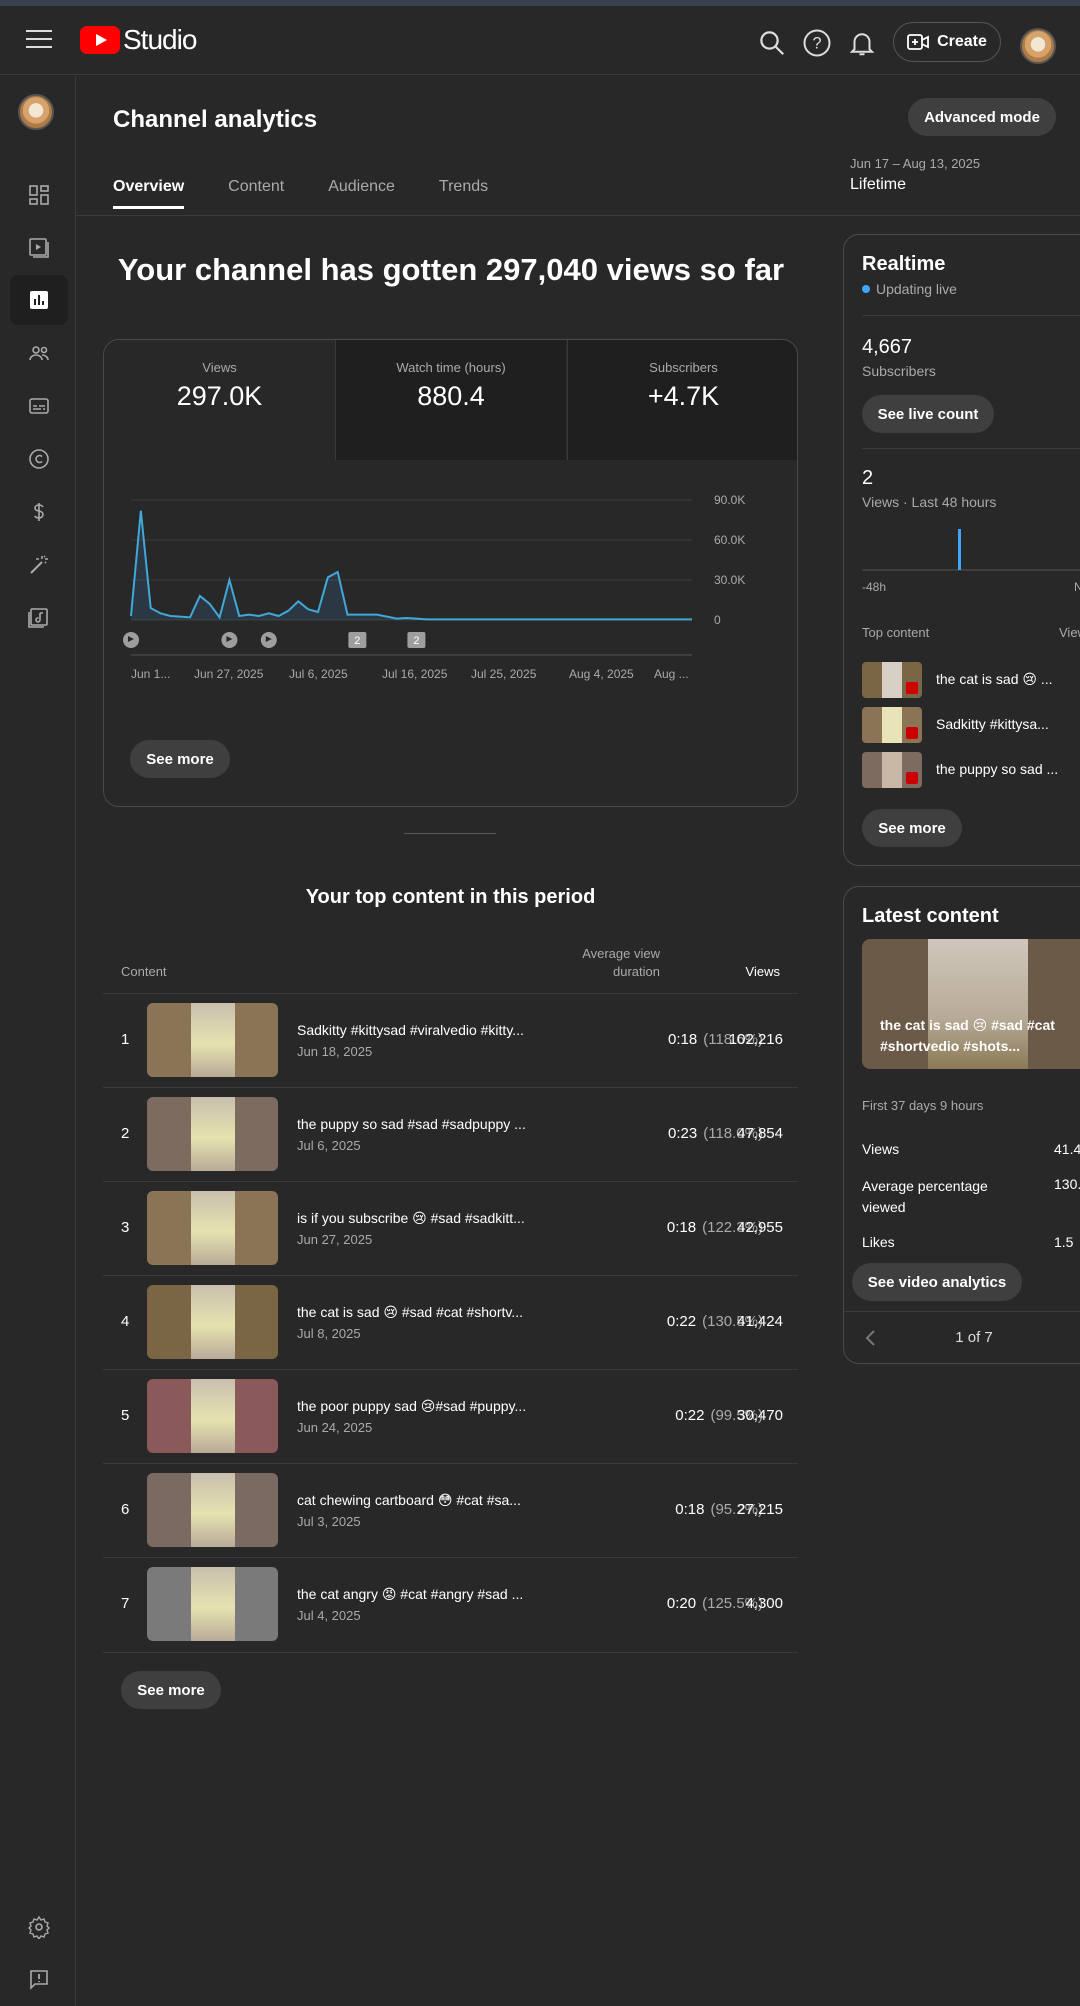 This screenshot has height=2006, width=1080. Describe the element at coordinates (39, 300) in the screenshot. I see `sidebar-item-analytics` at that location.